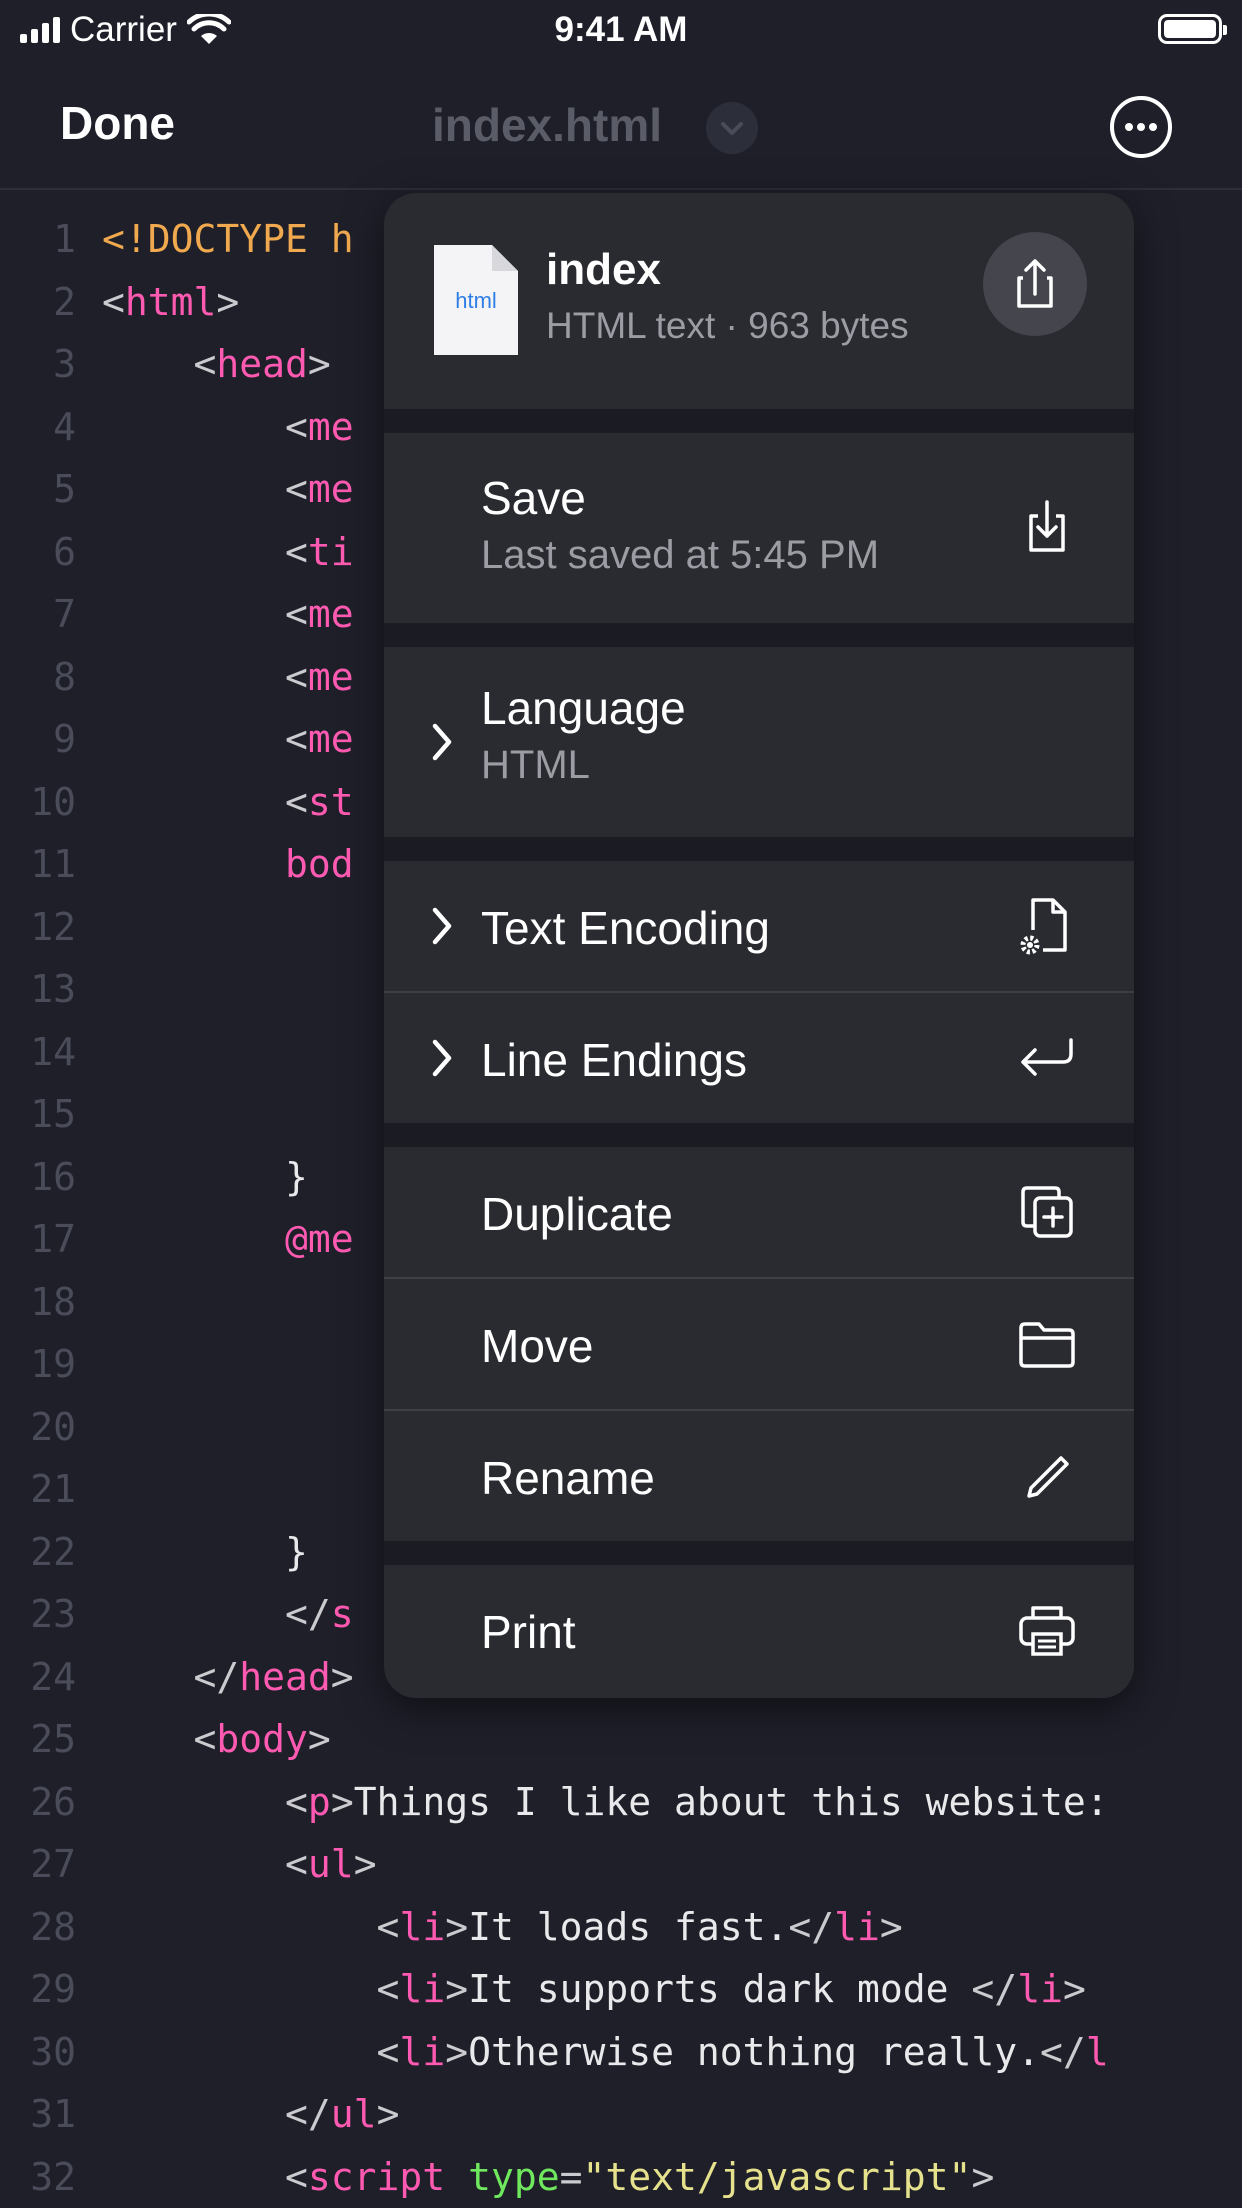 The width and height of the screenshot is (1242, 2208). What do you see at coordinates (330, 1864) in the screenshot?
I see `code-token: ul` at bounding box center [330, 1864].